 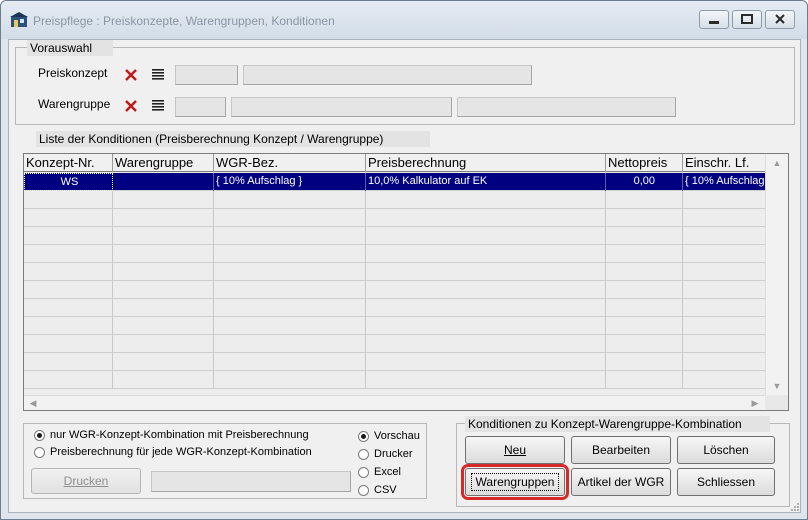 What do you see at coordinates (394, 402) in the screenshot?
I see `horizontal-scrollbar: ◀ ▶` at bounding box center [394, 402].